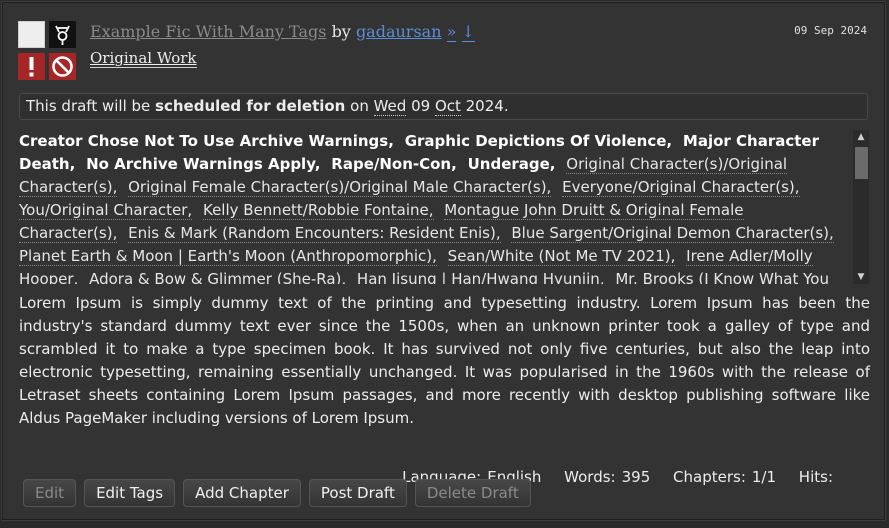 This screenshot has height=528, width=889. I want to click on notice-day: 09, so click(420, 106).